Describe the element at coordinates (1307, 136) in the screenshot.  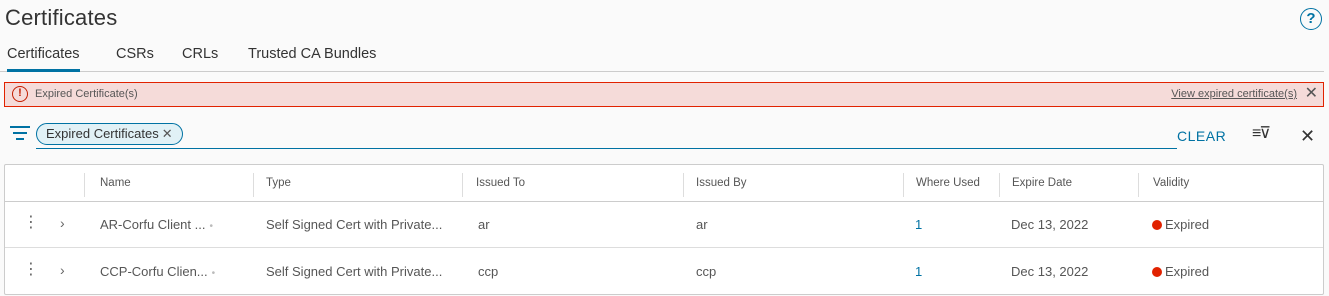
I see `close-filter-icon: ✕` at that location.